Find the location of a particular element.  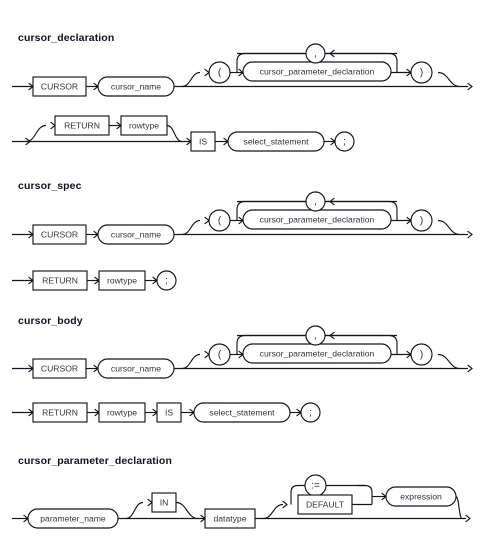

node-label-default-keyword: DEFAULT is located at coordinates (325, 504).